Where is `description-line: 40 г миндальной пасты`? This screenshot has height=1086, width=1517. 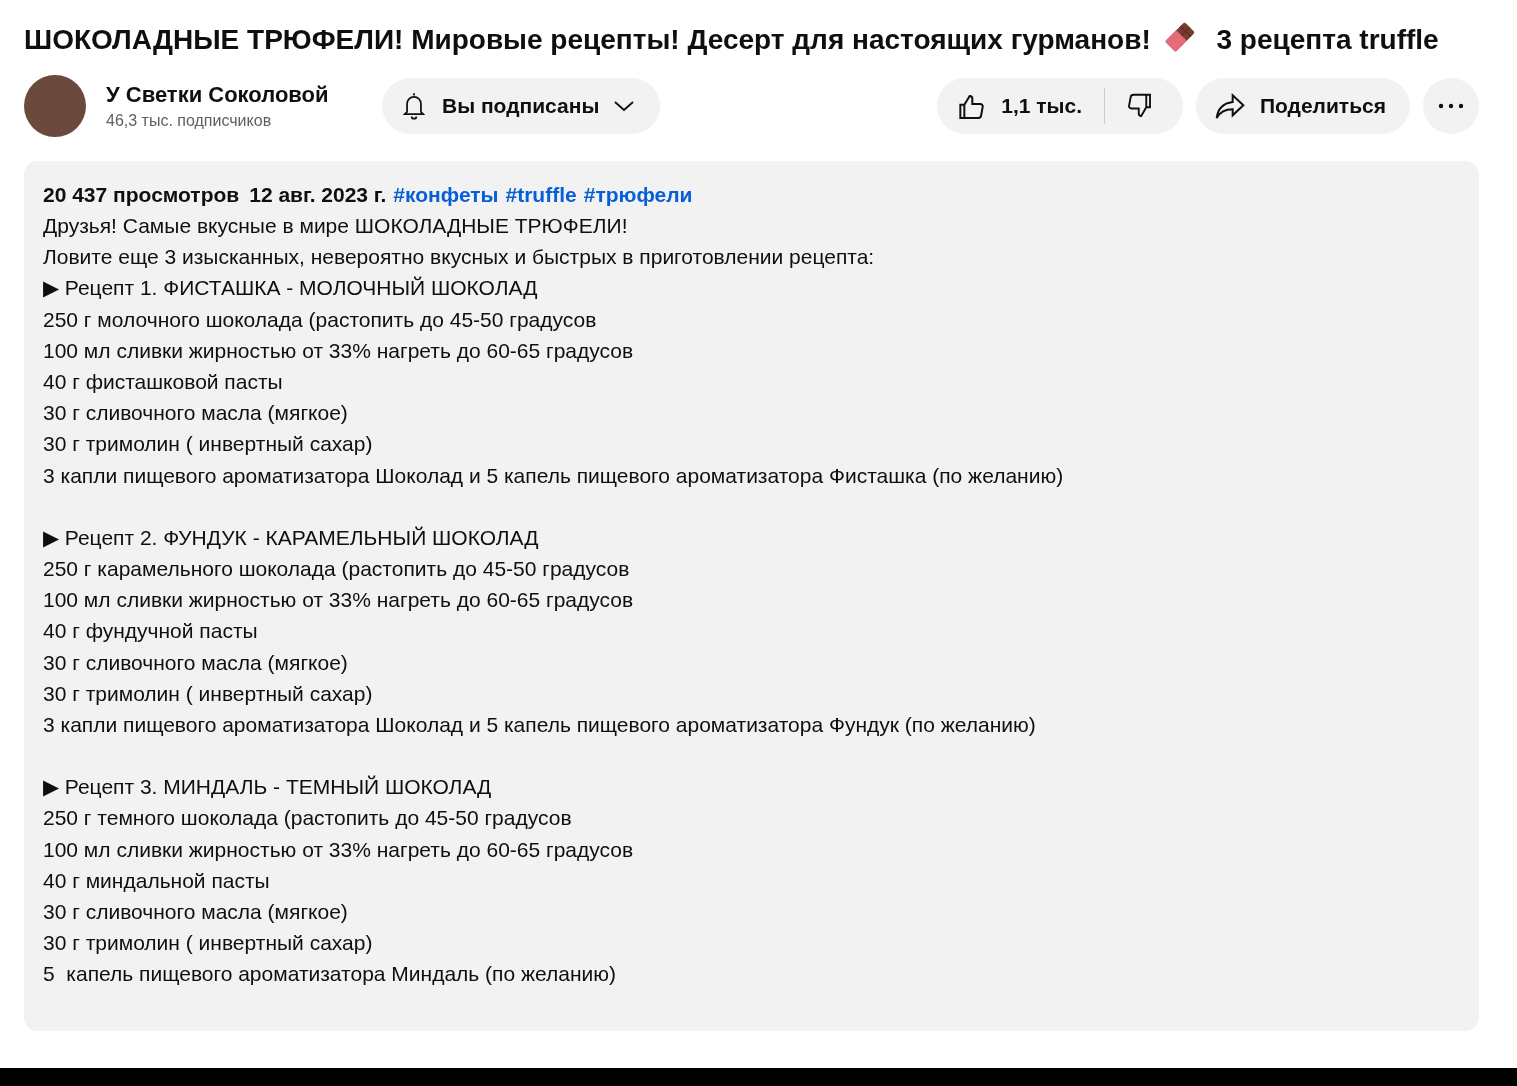 description-line: 40 г миндальной пасты is located at coordinates (157, 880).